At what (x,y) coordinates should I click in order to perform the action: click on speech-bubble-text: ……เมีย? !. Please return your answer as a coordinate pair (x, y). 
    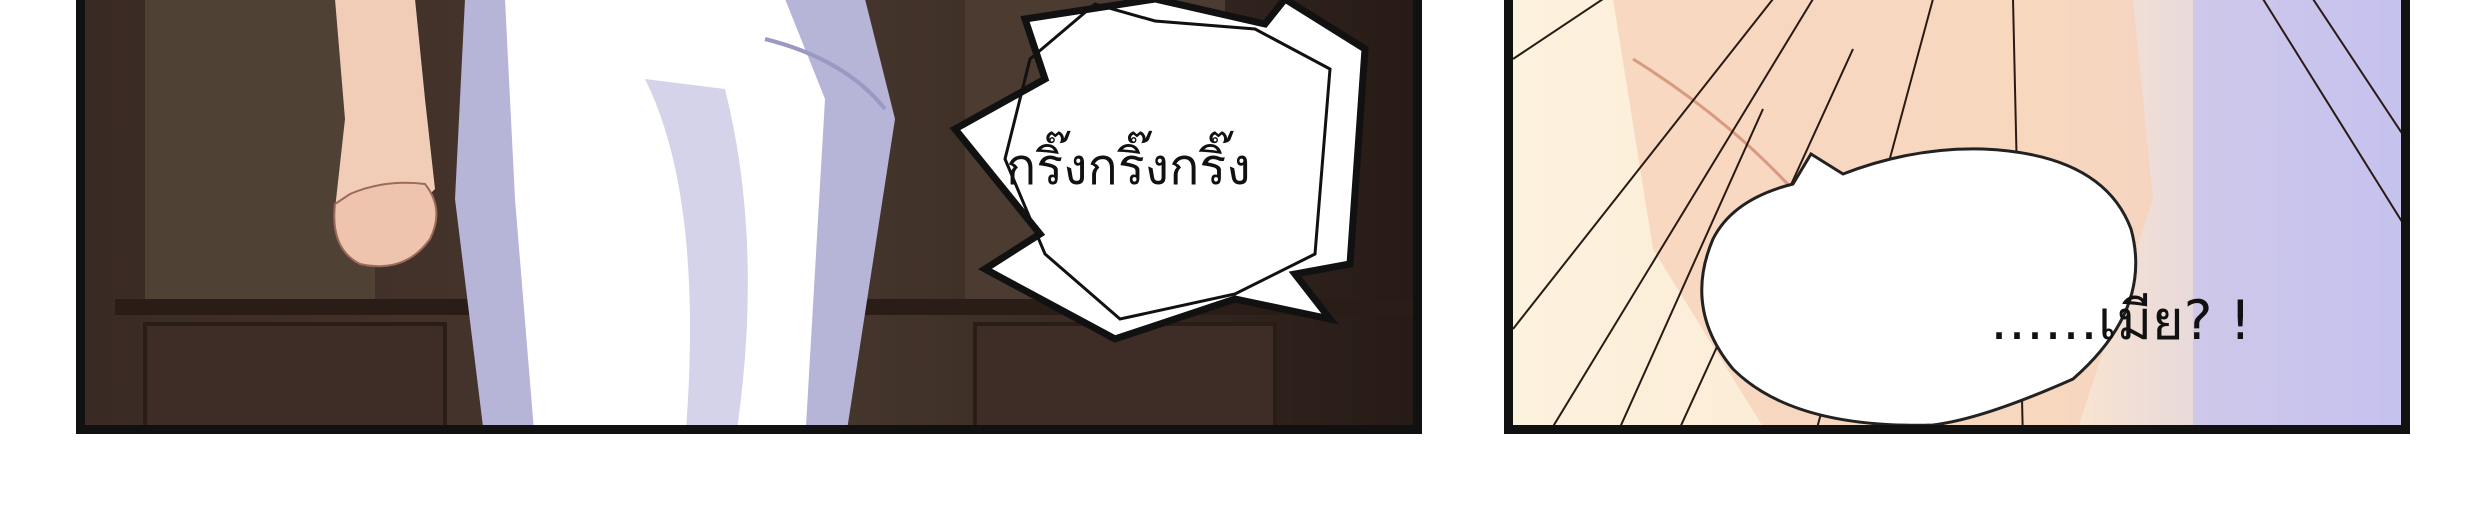
    Looking at the image, I should click on (2121, 320).